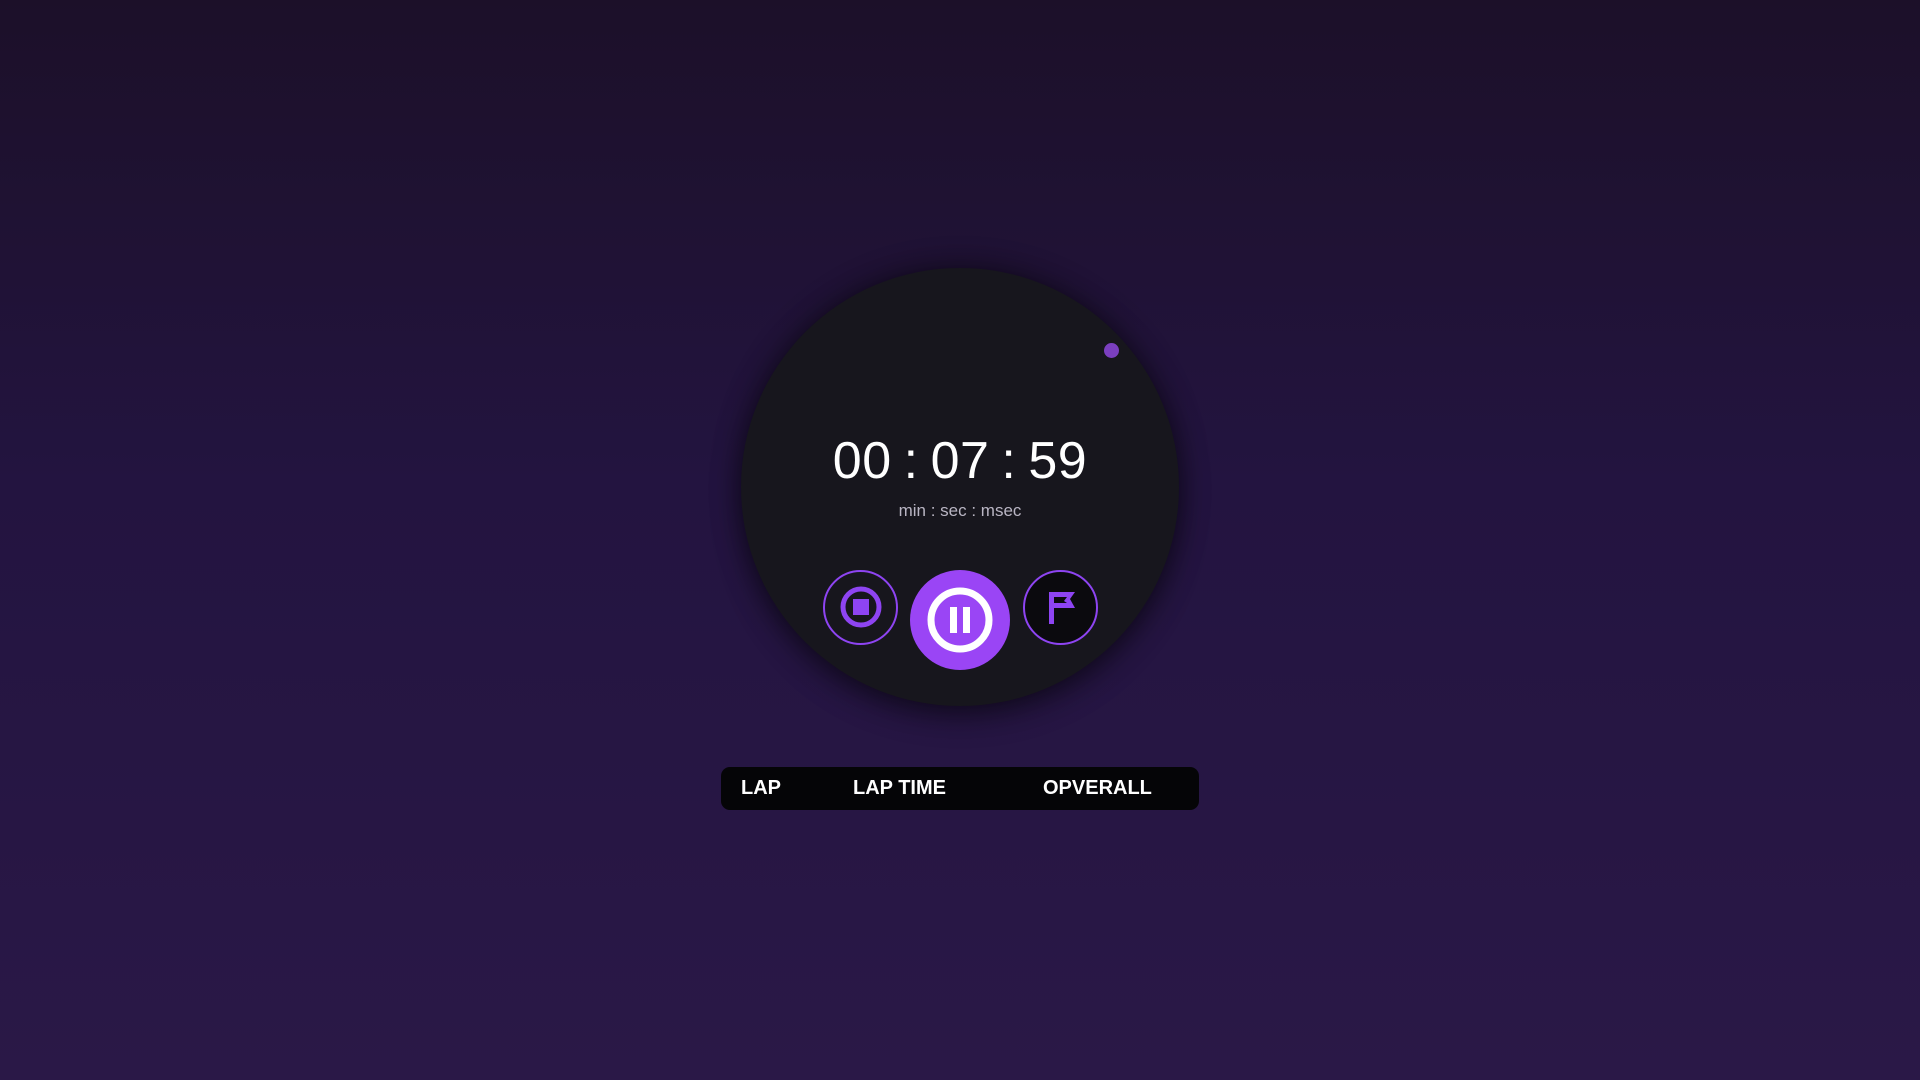  What do you see at coordinates (1111, 350) in the screenshot?
I see `progress-indicator-dot` at bounding box center [1111, 350].